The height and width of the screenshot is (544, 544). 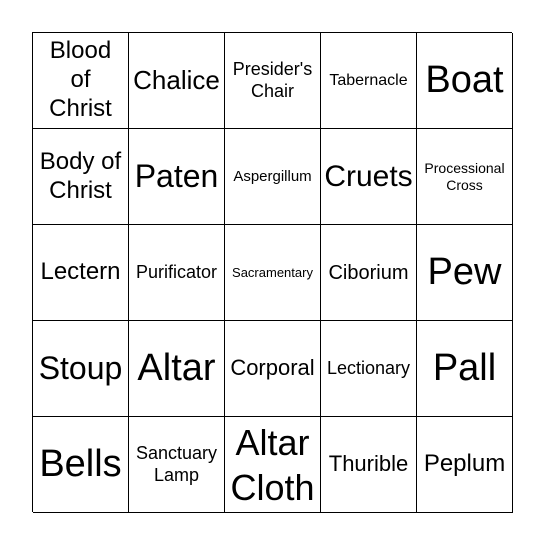 I want to click on bingo-cell: Altar Cloth, so click(x=273, y=465).